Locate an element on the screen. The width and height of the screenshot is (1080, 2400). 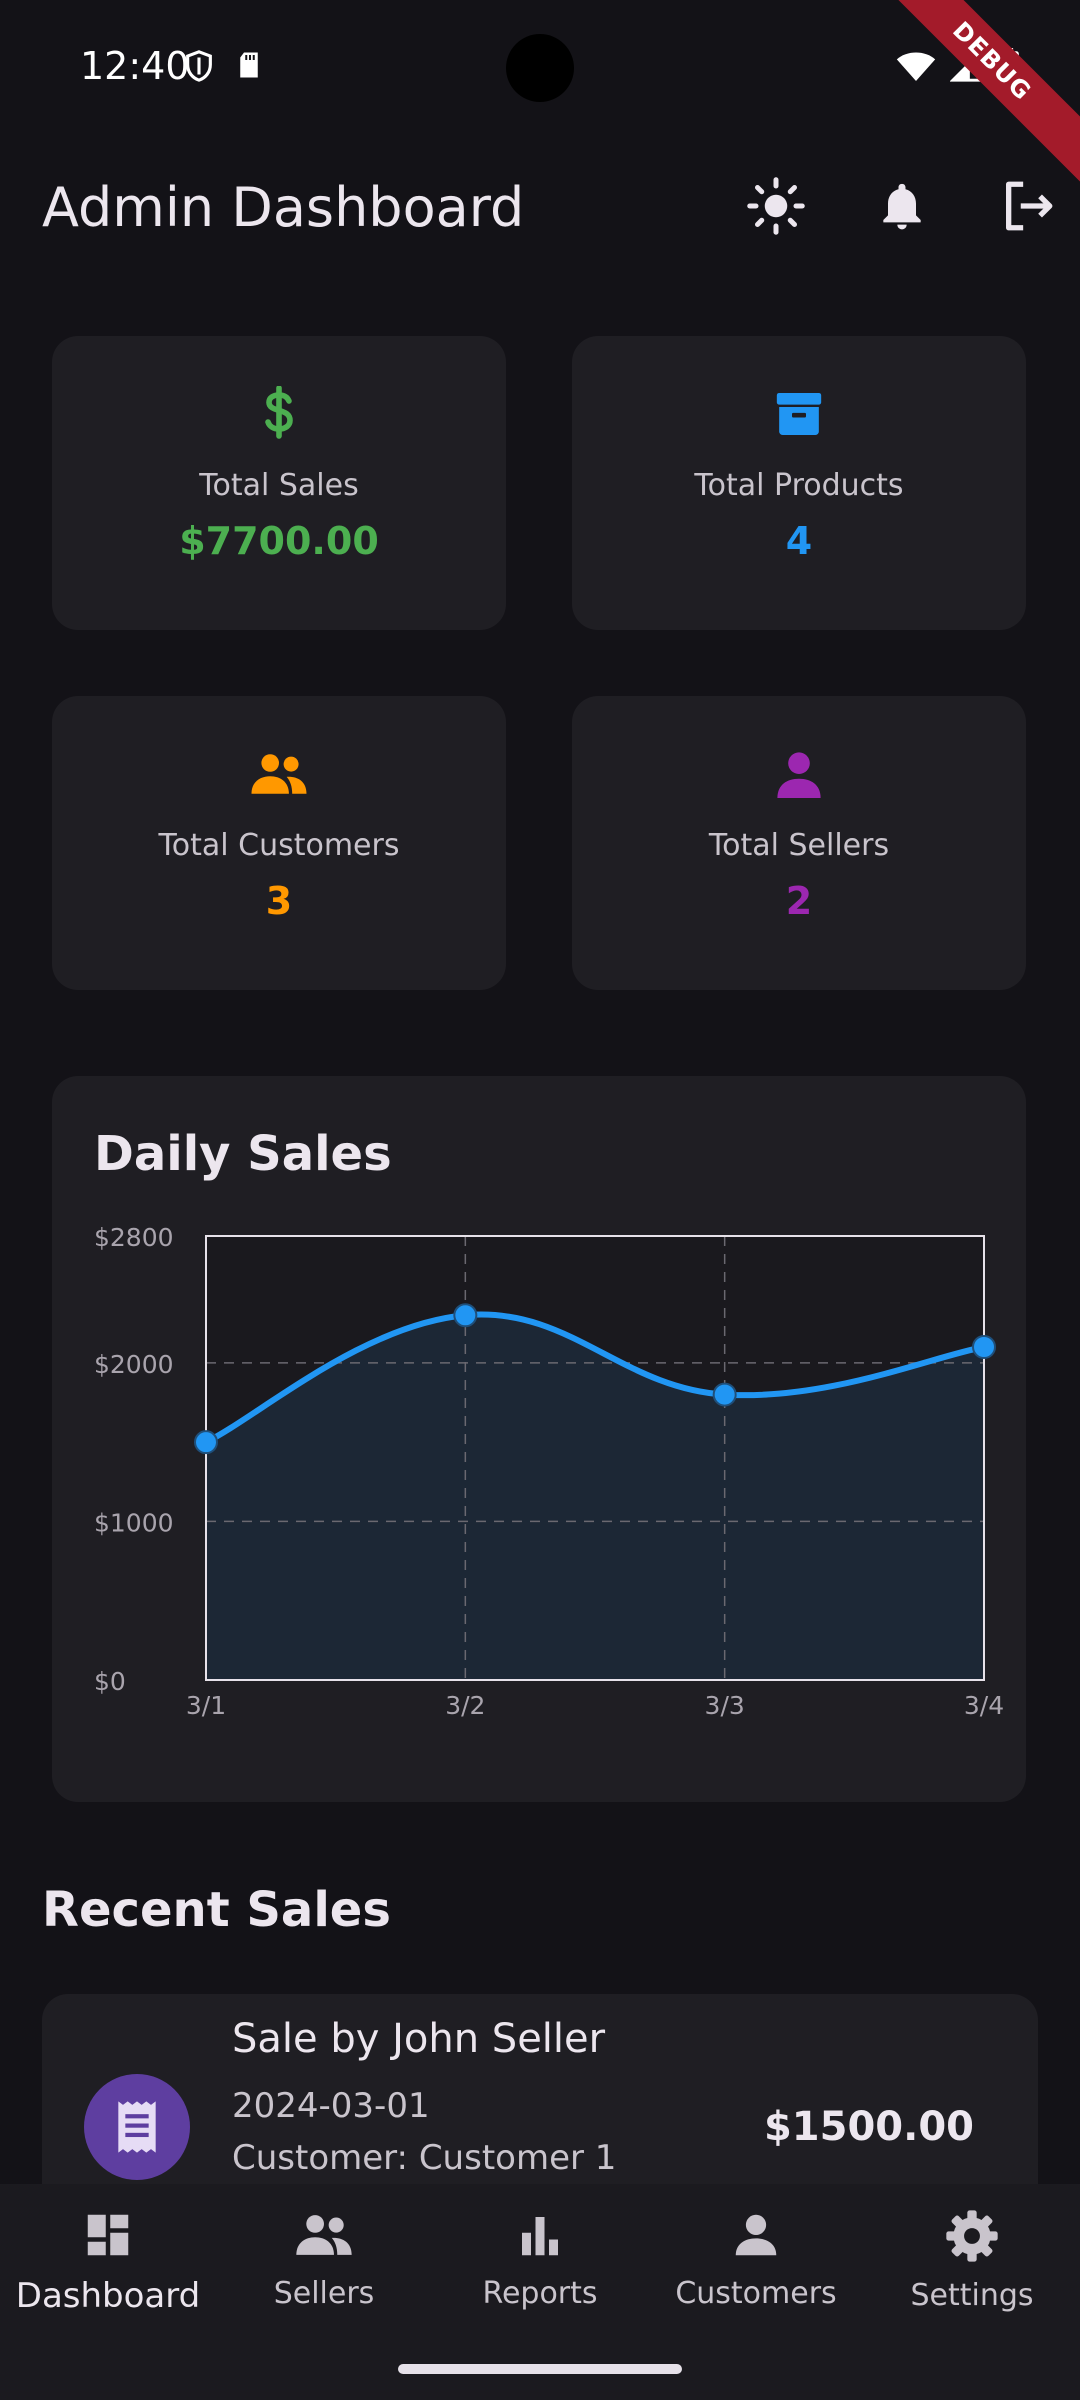
status-time: 12:40 is located at coordinates (135, 66).